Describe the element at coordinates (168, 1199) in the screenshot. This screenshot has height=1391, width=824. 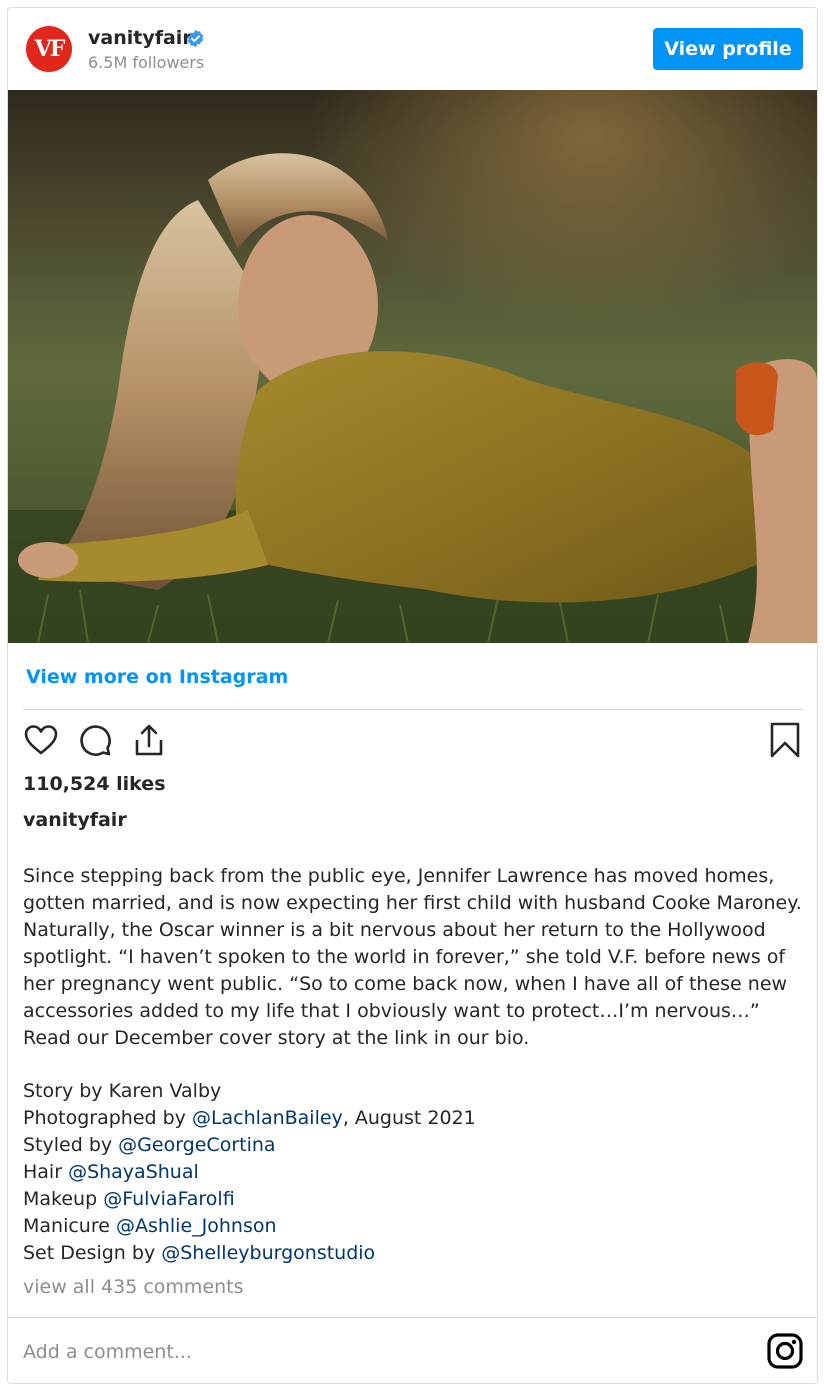
I see `mention-link: @FulviaFarolfi` at that location.